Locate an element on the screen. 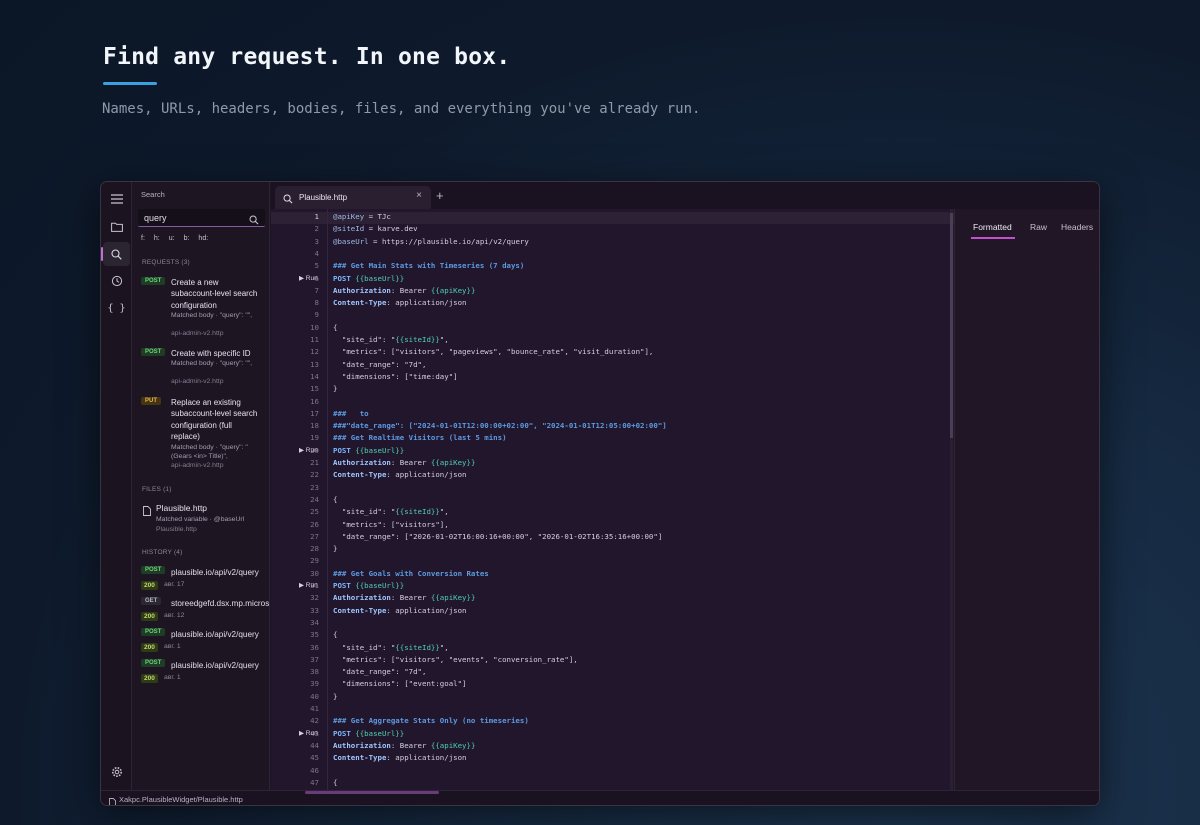 This screenshot has width=1200, height=825. line-number: 42 is located at coordinates (314, 721).